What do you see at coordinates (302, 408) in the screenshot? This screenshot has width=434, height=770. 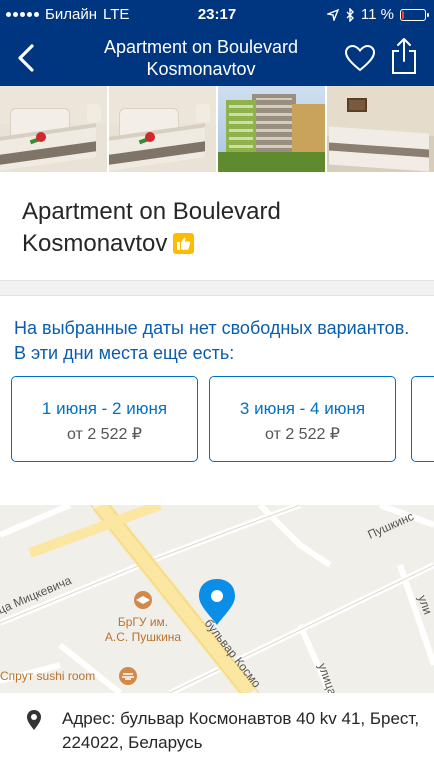 I see `date-range: 3 июня - 4 июня` at bounding box center [302, 408].